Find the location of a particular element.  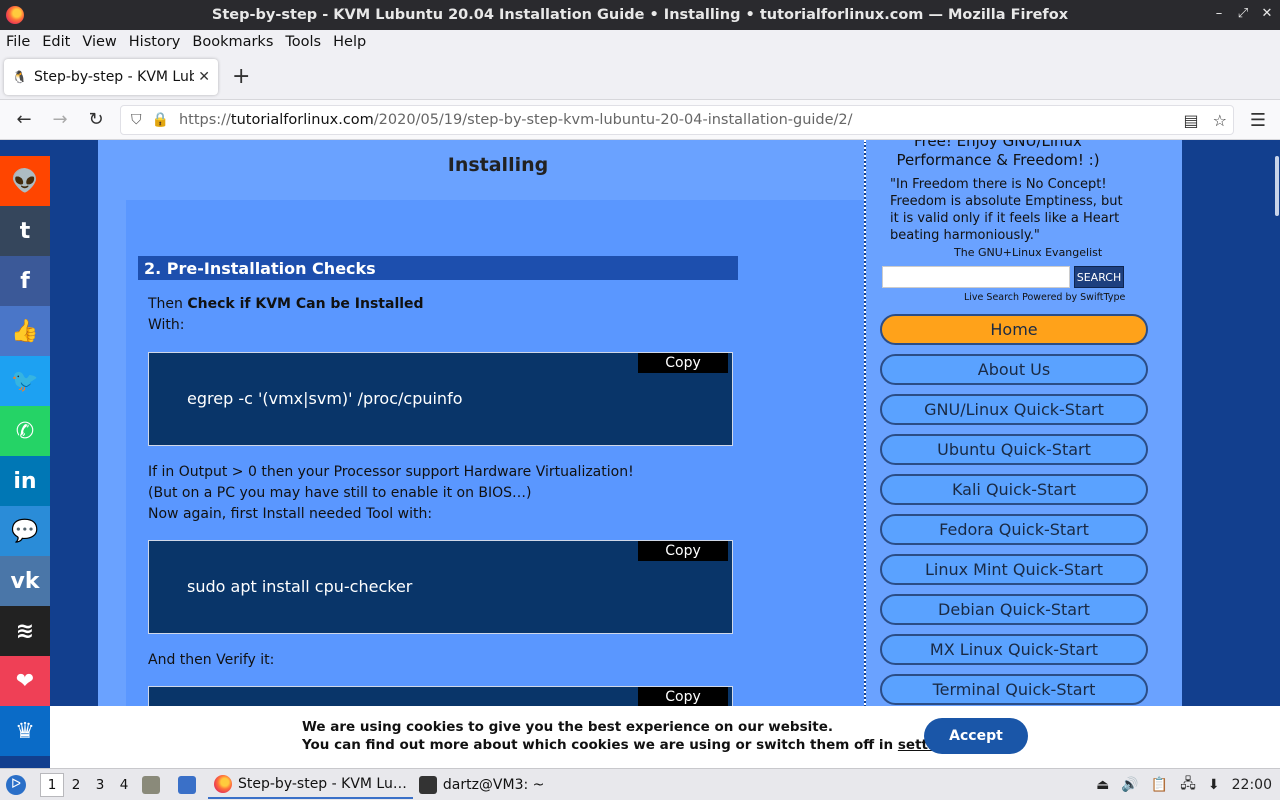

hamburger-menu-icon: ☰ is located at coordinates (1258, 120).